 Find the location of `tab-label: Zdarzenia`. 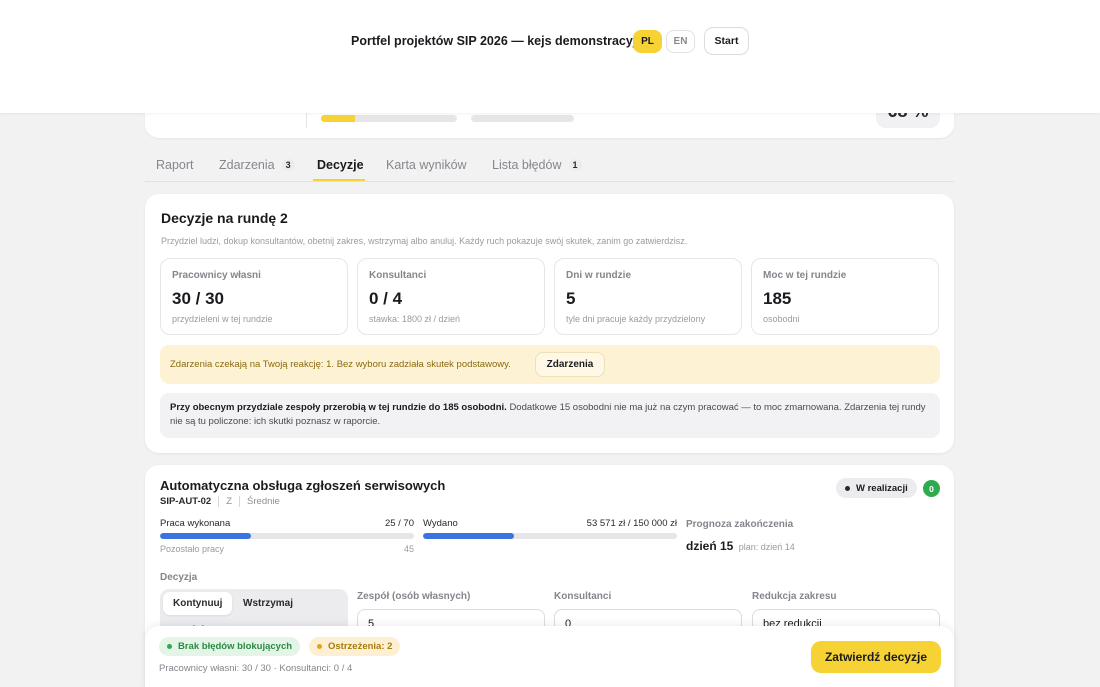

tab-label: Zdarzenia is located at coordinates (247, 165).